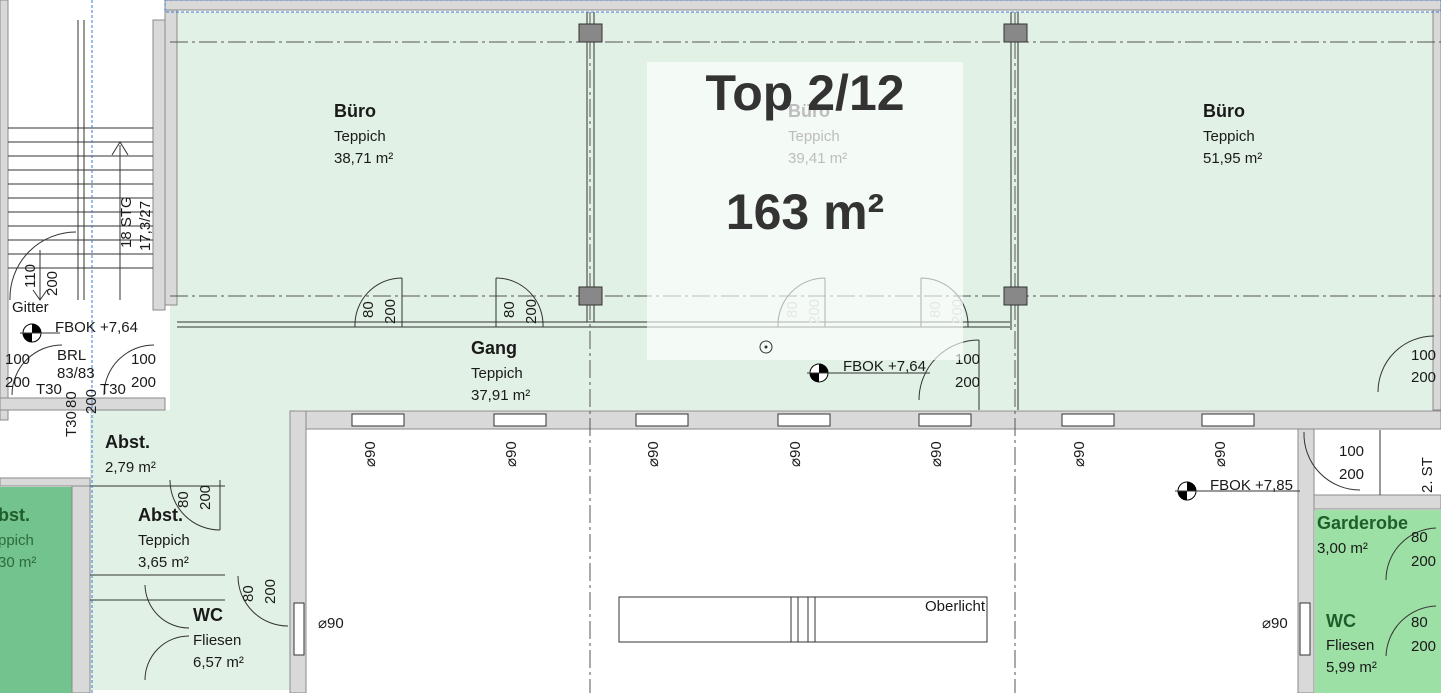  I want to click on t30-label-a: T30, so click(49, 389).